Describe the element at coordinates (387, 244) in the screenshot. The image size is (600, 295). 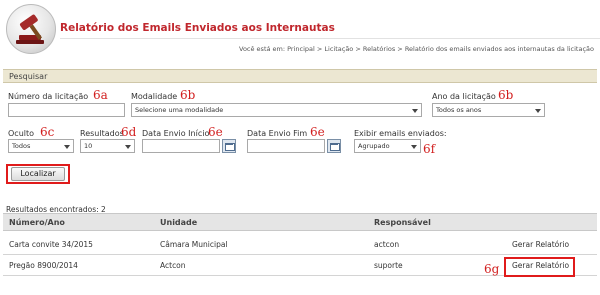
I see `cell-responsavel: actcon` at that location.